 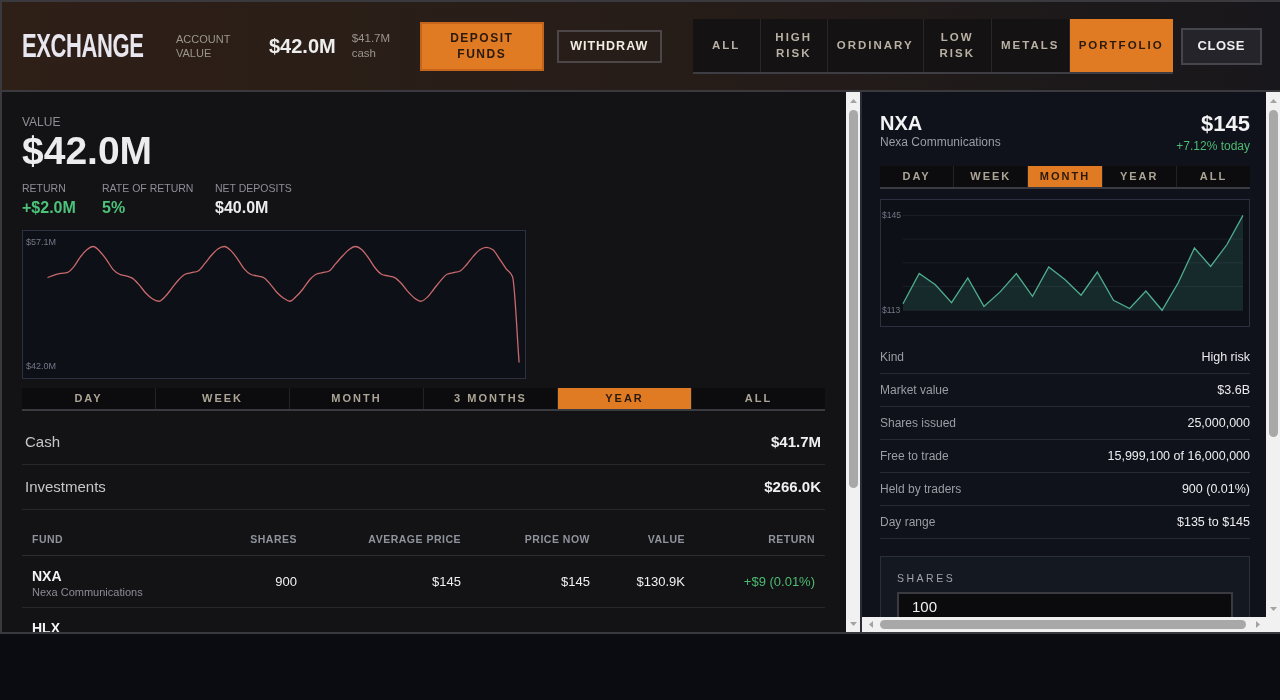 I want to click on stat-value: +$2.0M, so click(x=49, y=207).